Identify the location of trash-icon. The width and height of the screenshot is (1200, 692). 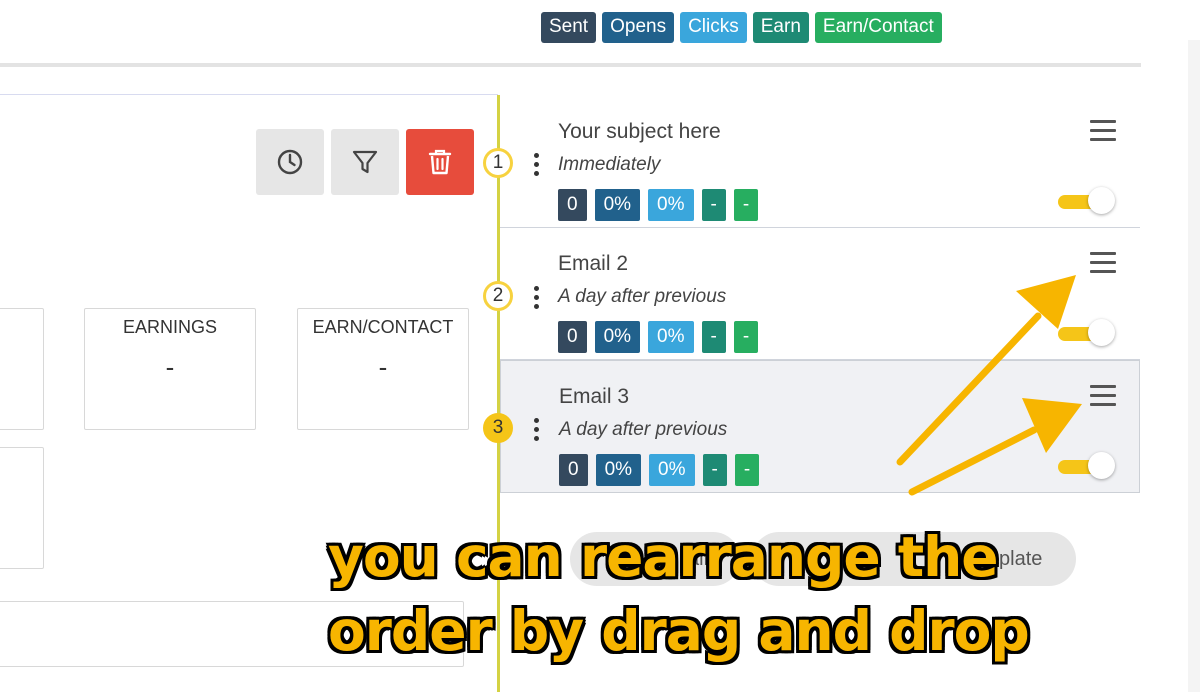
(440, 162).